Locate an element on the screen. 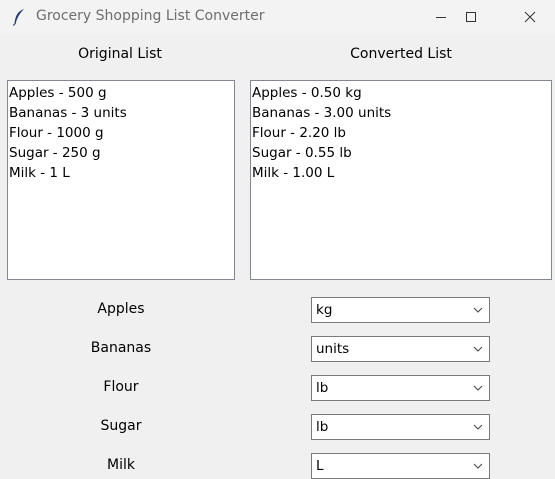 The height and width of the screenshot is (479, 555). unit-select-milk: L is located at coordinates (400, 466).